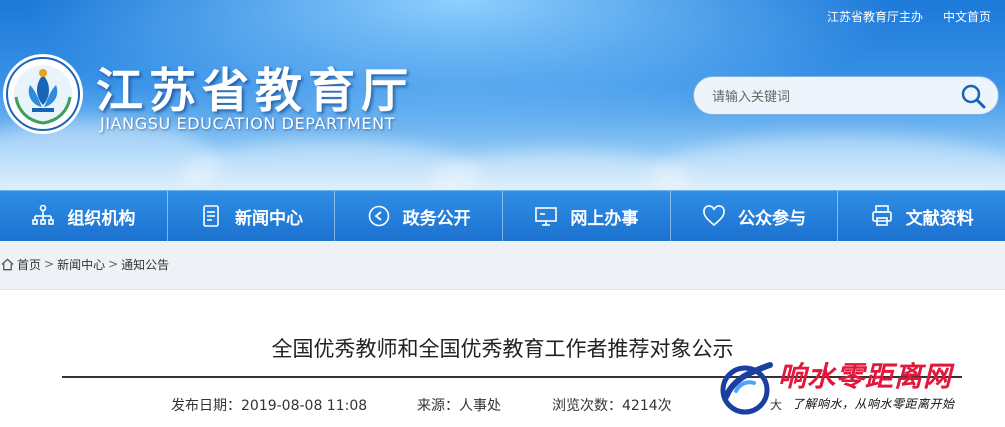  I want to click on printer-icon, so click(881, 215).